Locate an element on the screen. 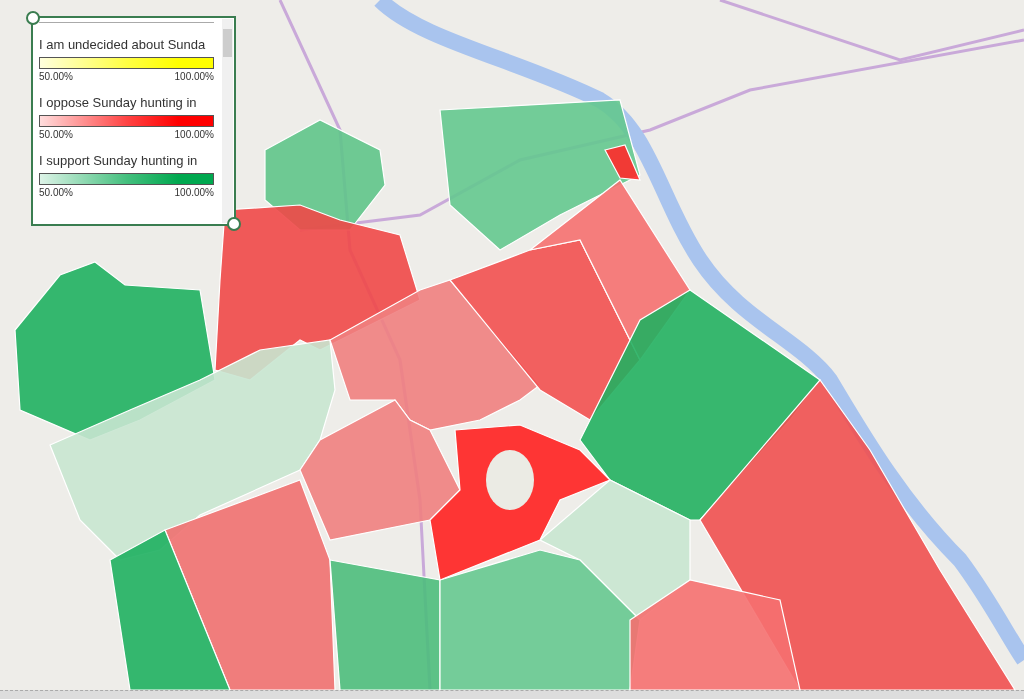 The image size is (1024, 699). town-area is located at coordinates (510, 480).